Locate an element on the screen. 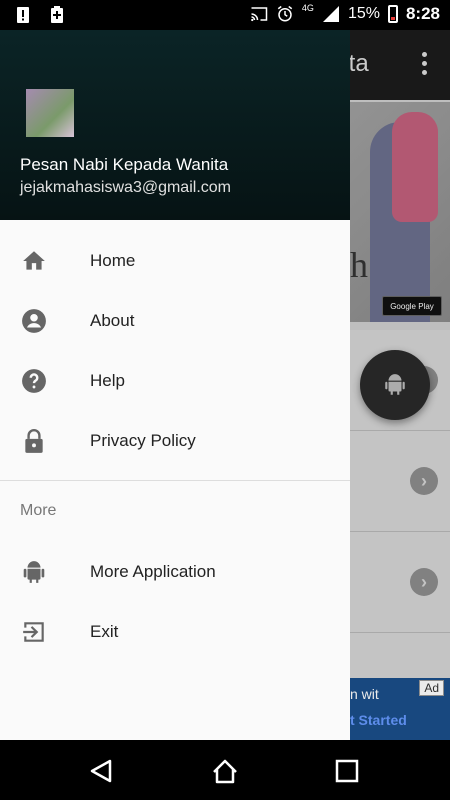 This screenshot has height=800, width=450. account-circle-icon is located at coordinates (34, 321).